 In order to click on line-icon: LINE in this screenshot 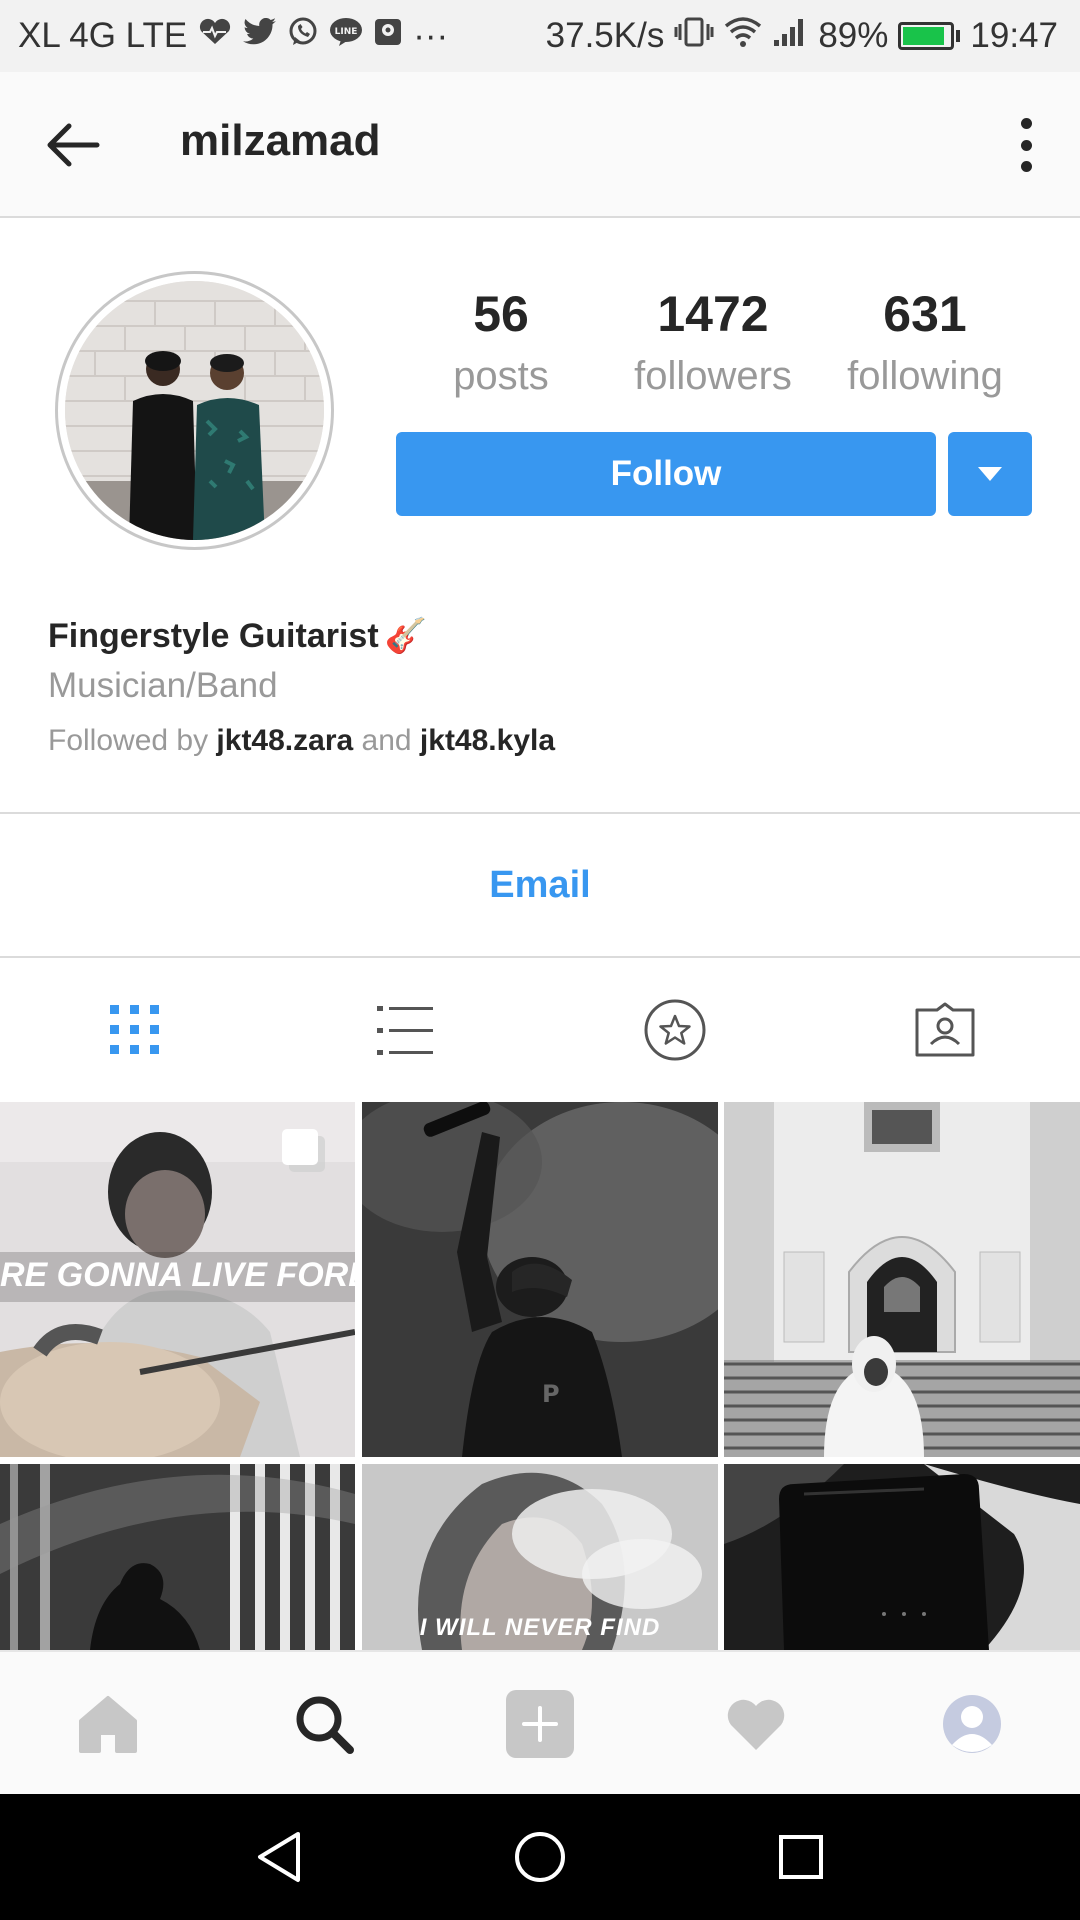, I will do `click(346, 36)`.